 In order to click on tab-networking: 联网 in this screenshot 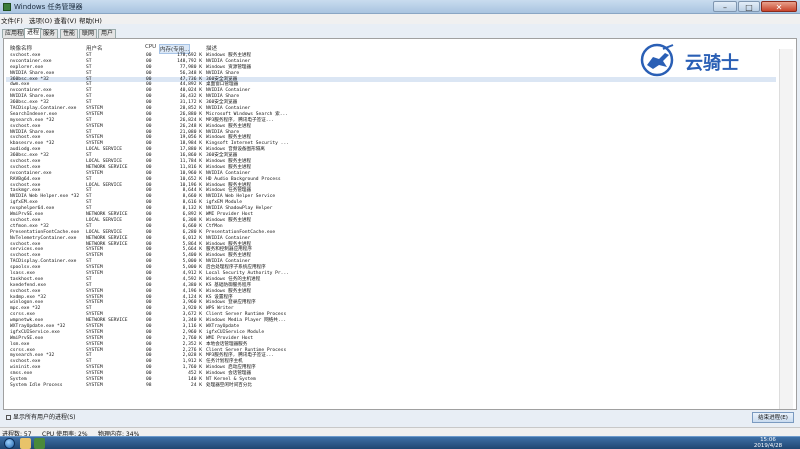, I will do `click(88, 33)`.